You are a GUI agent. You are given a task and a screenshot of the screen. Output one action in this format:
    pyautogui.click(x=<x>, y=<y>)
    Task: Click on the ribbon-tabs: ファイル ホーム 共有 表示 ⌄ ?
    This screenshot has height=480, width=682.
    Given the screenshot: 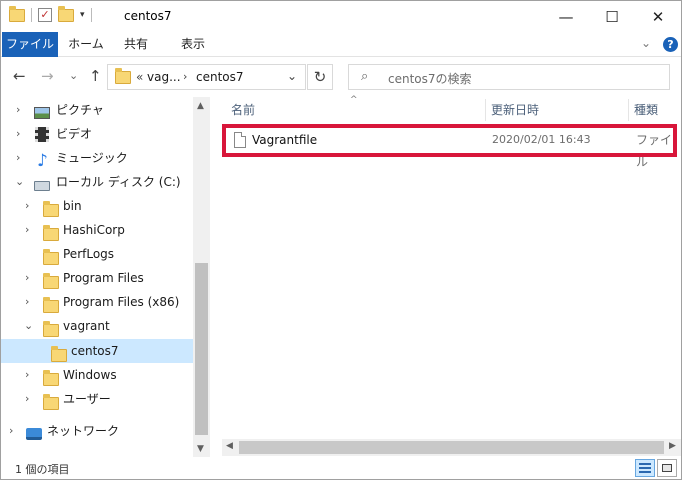 What is the action you would take?
    pyautogui.click(x=341, y=44)
    